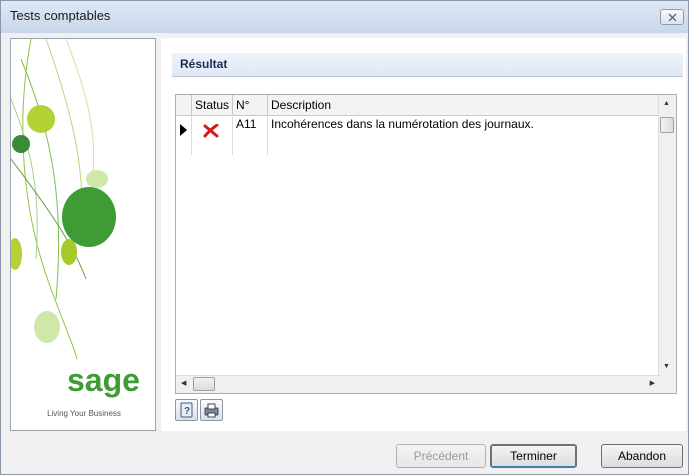  What do you see at coordinates (84, 413) in the screenshot?
I see `brand-tagline: Living Your Business` at bounding box center [84, 413].